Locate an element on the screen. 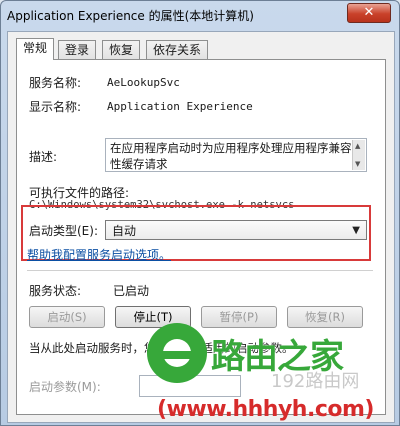 This screenshot has width=400, height=426. tab-logon: 登录 is located at coordinates (77, 49).